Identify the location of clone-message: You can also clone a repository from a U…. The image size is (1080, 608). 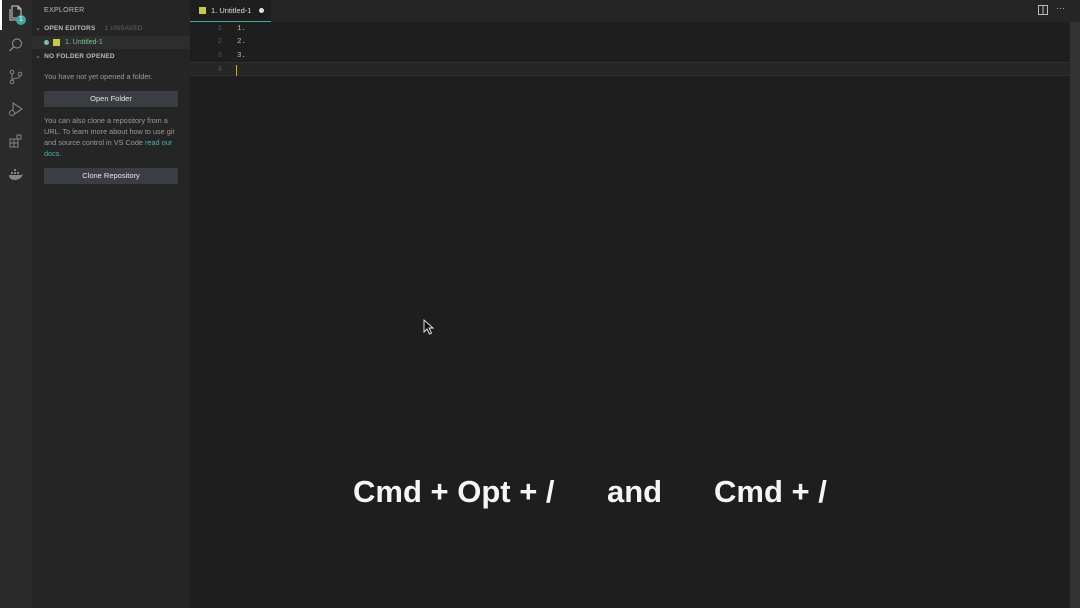
(112, 137).